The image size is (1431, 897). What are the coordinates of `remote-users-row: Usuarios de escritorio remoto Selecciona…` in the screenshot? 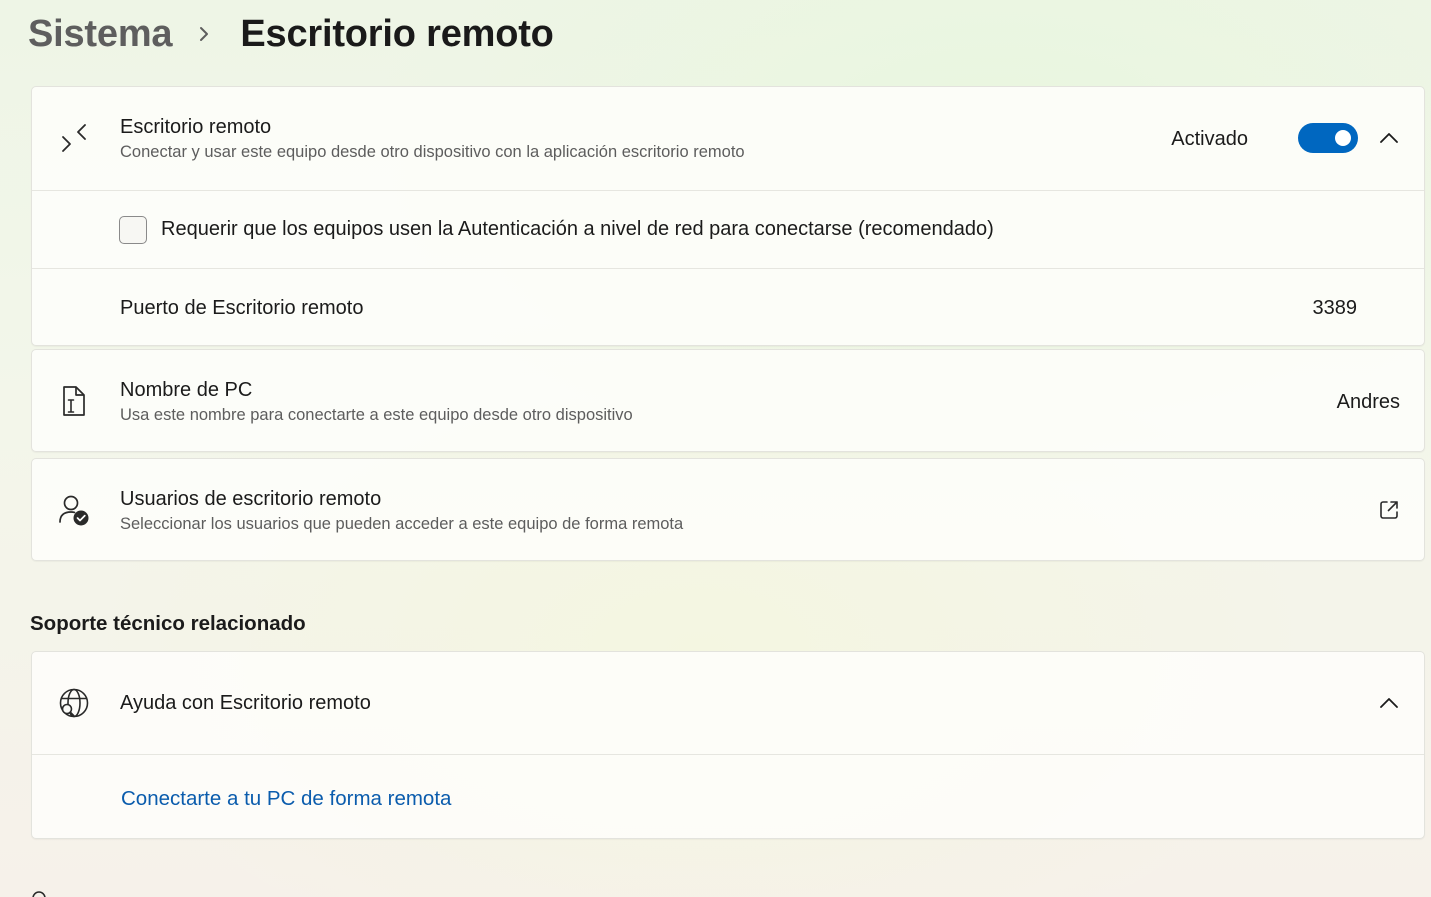 It's located at (728, 509).